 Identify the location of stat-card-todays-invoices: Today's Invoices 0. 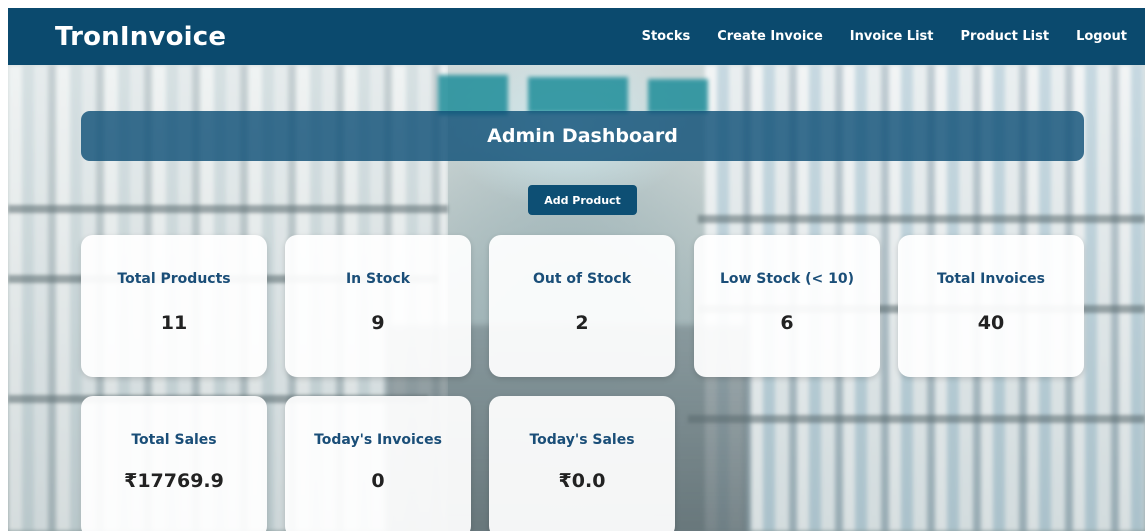
(378, 463).